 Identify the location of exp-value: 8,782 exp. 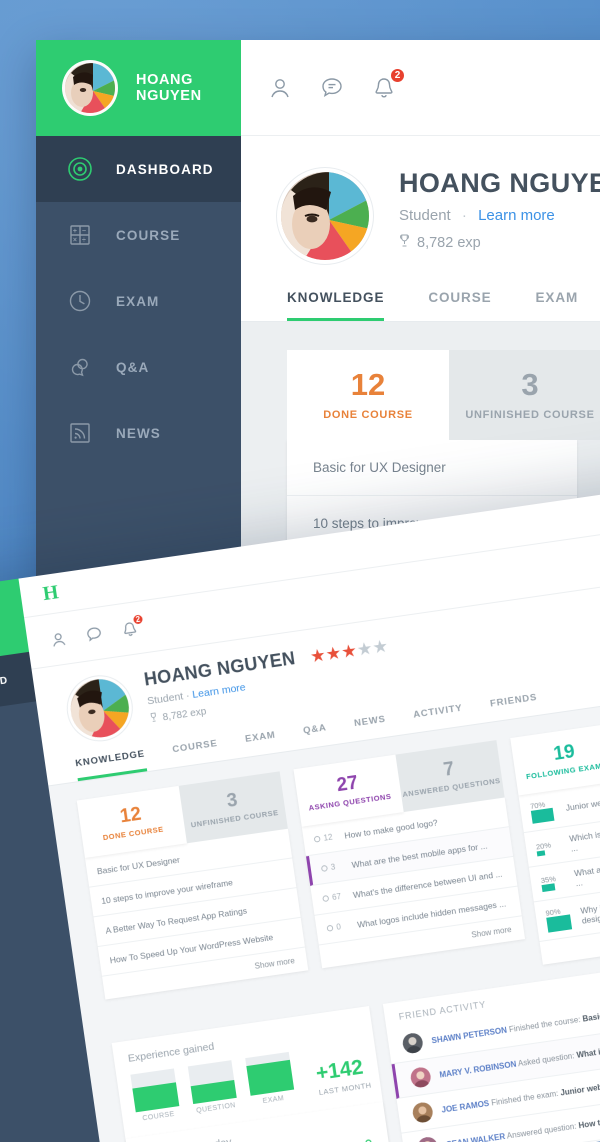
(184, 714).